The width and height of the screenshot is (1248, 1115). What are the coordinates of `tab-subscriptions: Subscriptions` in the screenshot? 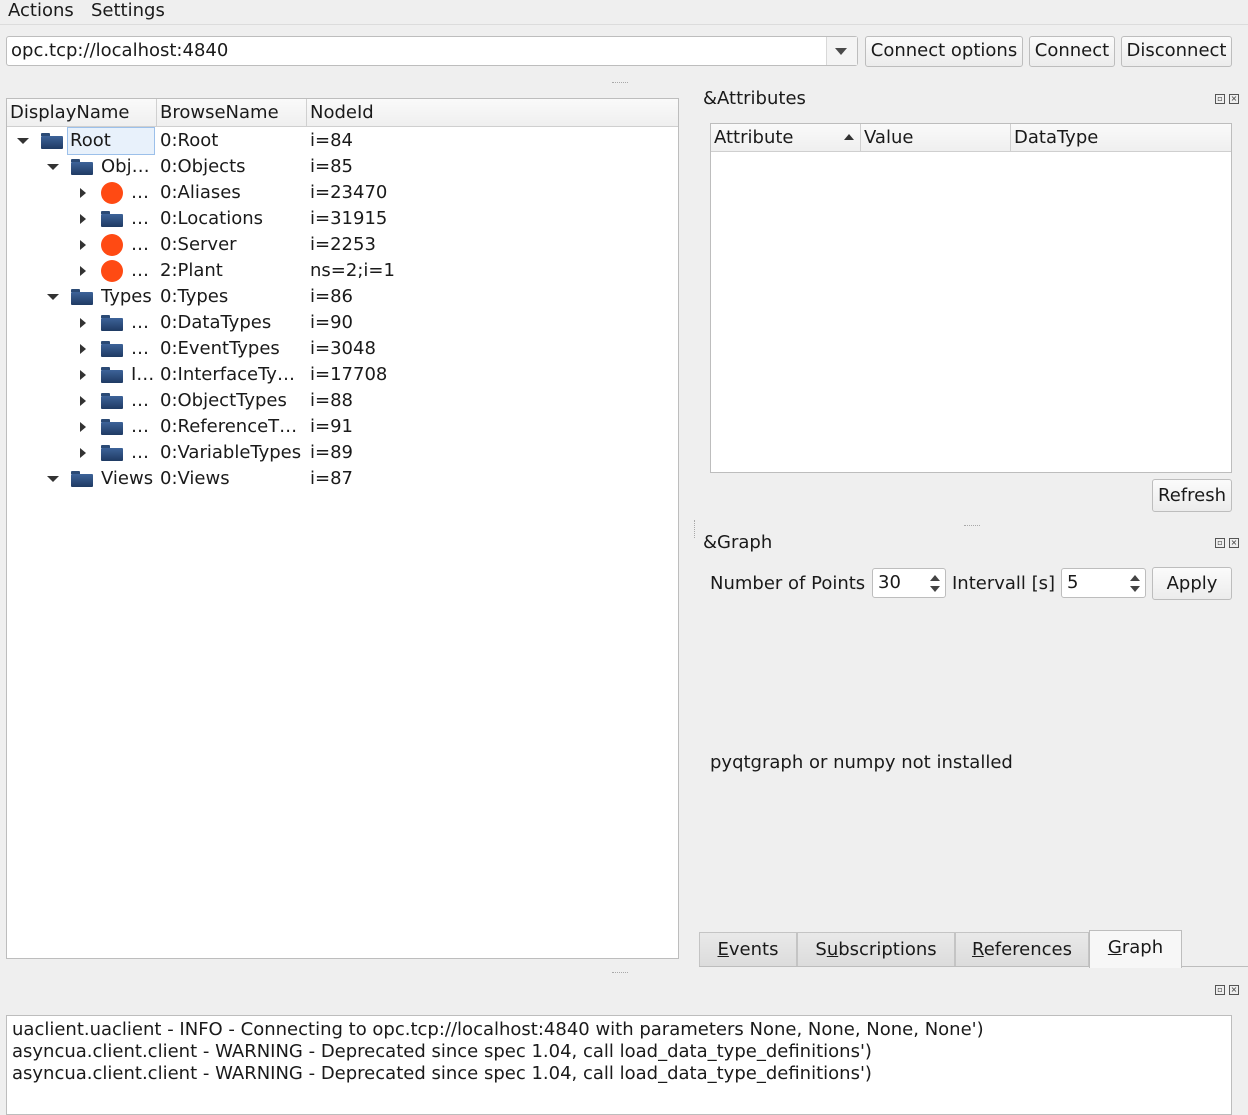 It's located at (876, 949).